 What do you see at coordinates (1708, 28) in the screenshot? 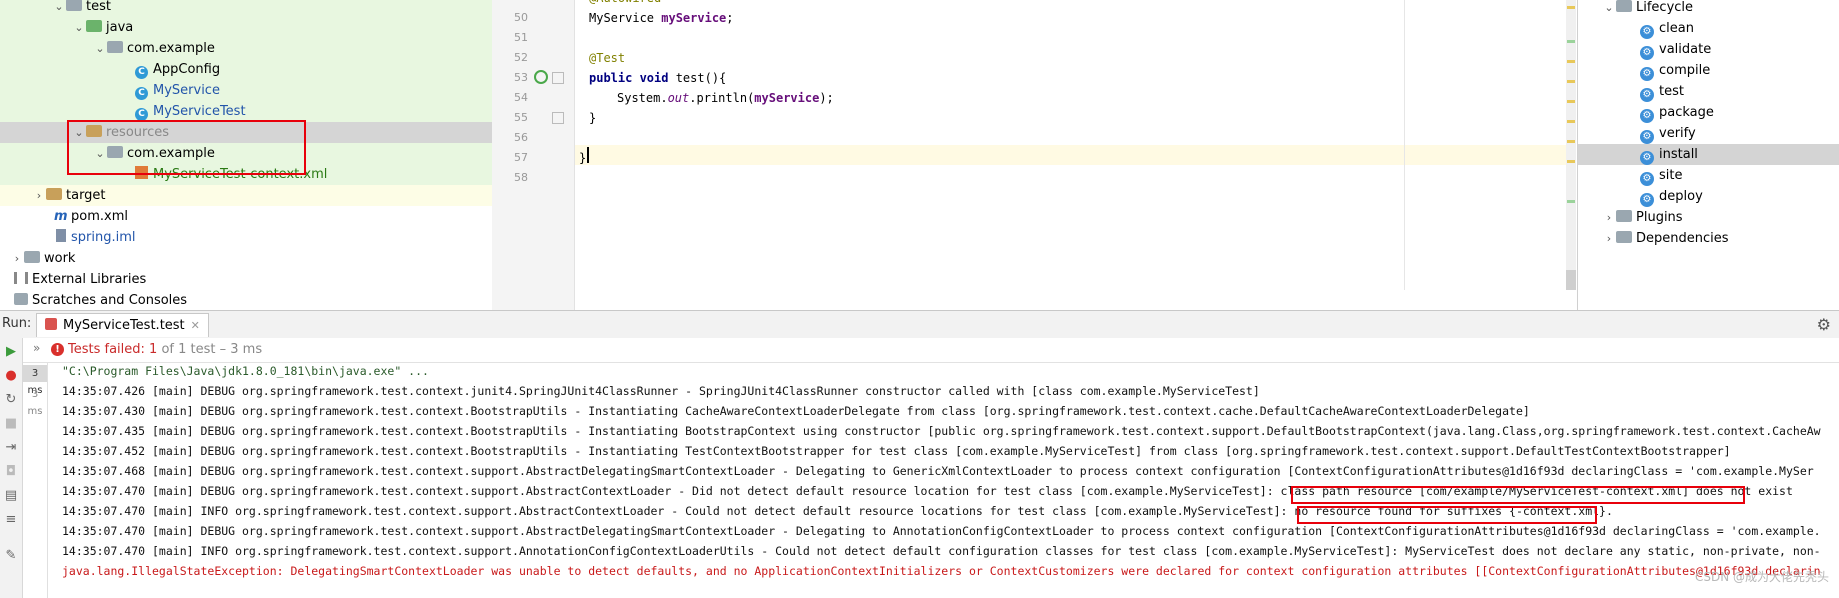
I see `maven-goal-clean: ⚙ clean` at bounding box center [1708, 28].